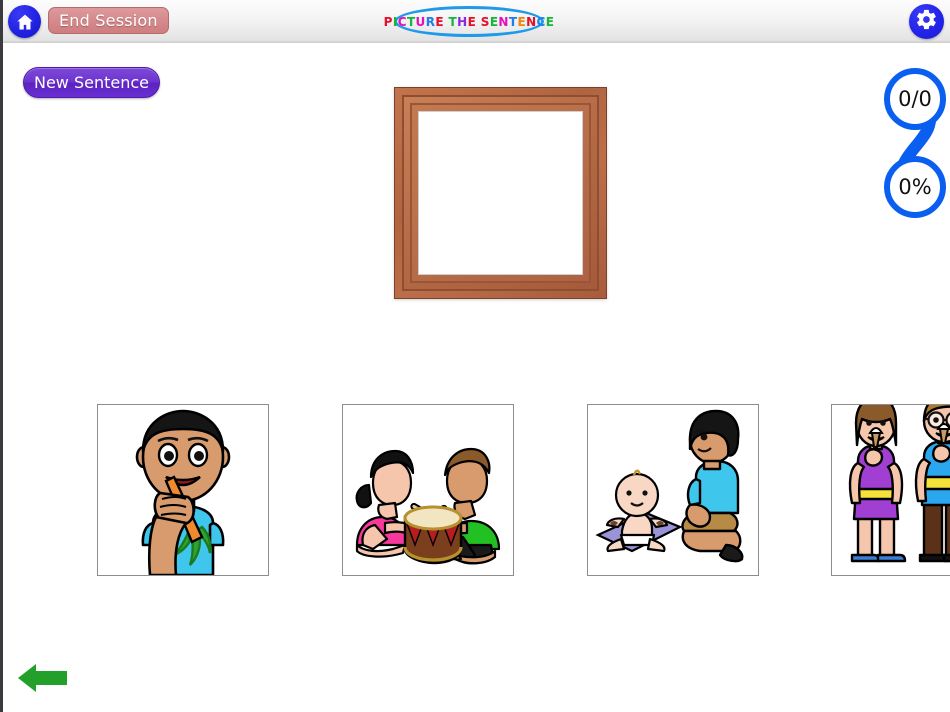 Image resolution: width=950 pixels, height=712 pixels. I want to click on settings-button, so click(926, 21).